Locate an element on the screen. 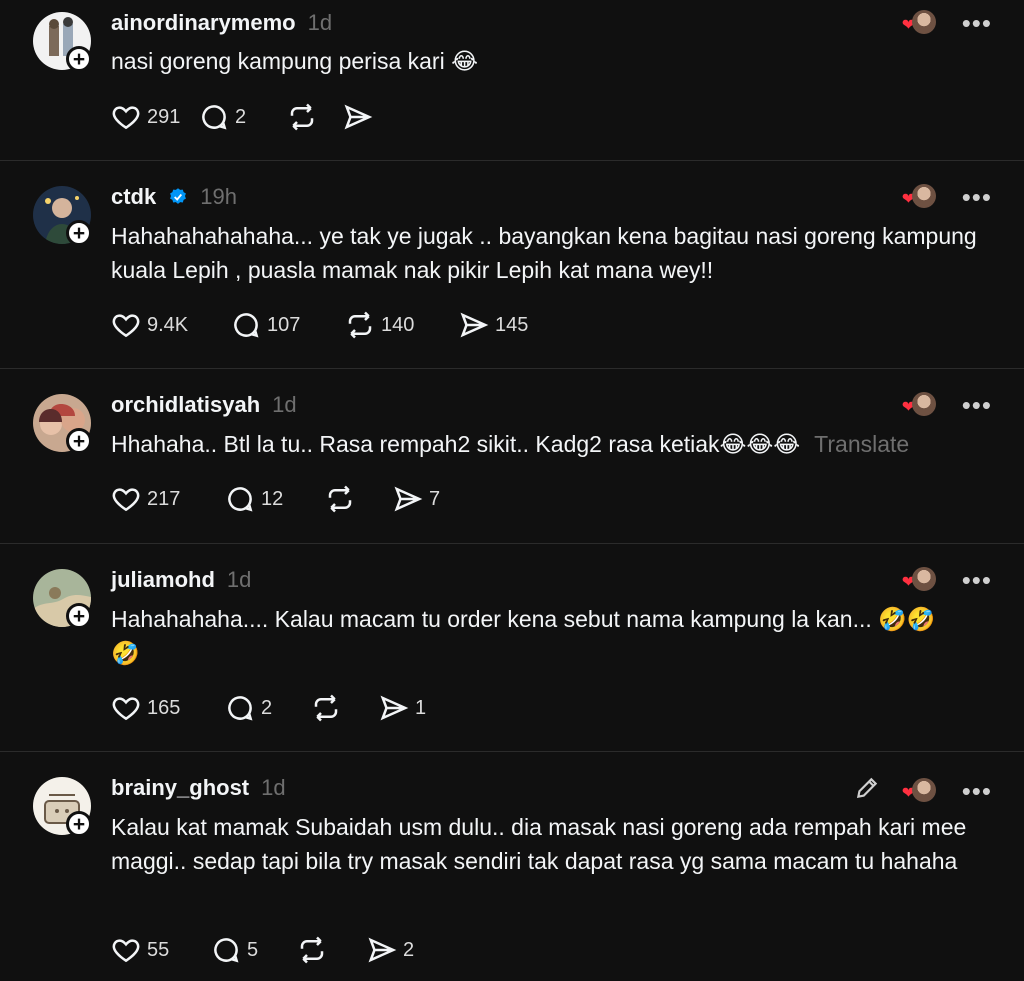 This screenshot has width=1024, height=981. share-button: 7 is located at coordinates (416, 499).